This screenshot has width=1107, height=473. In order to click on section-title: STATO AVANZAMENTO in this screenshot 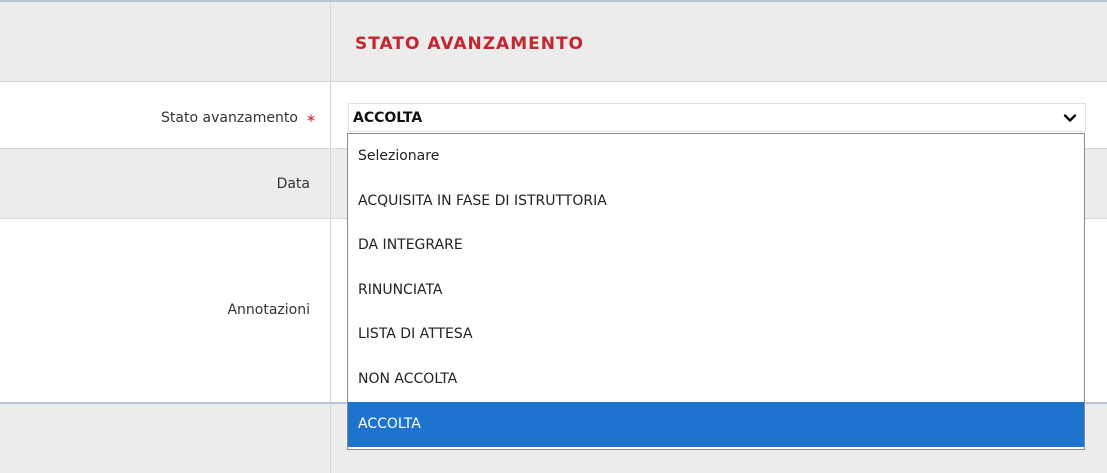, I will do `click(470, 44)`.